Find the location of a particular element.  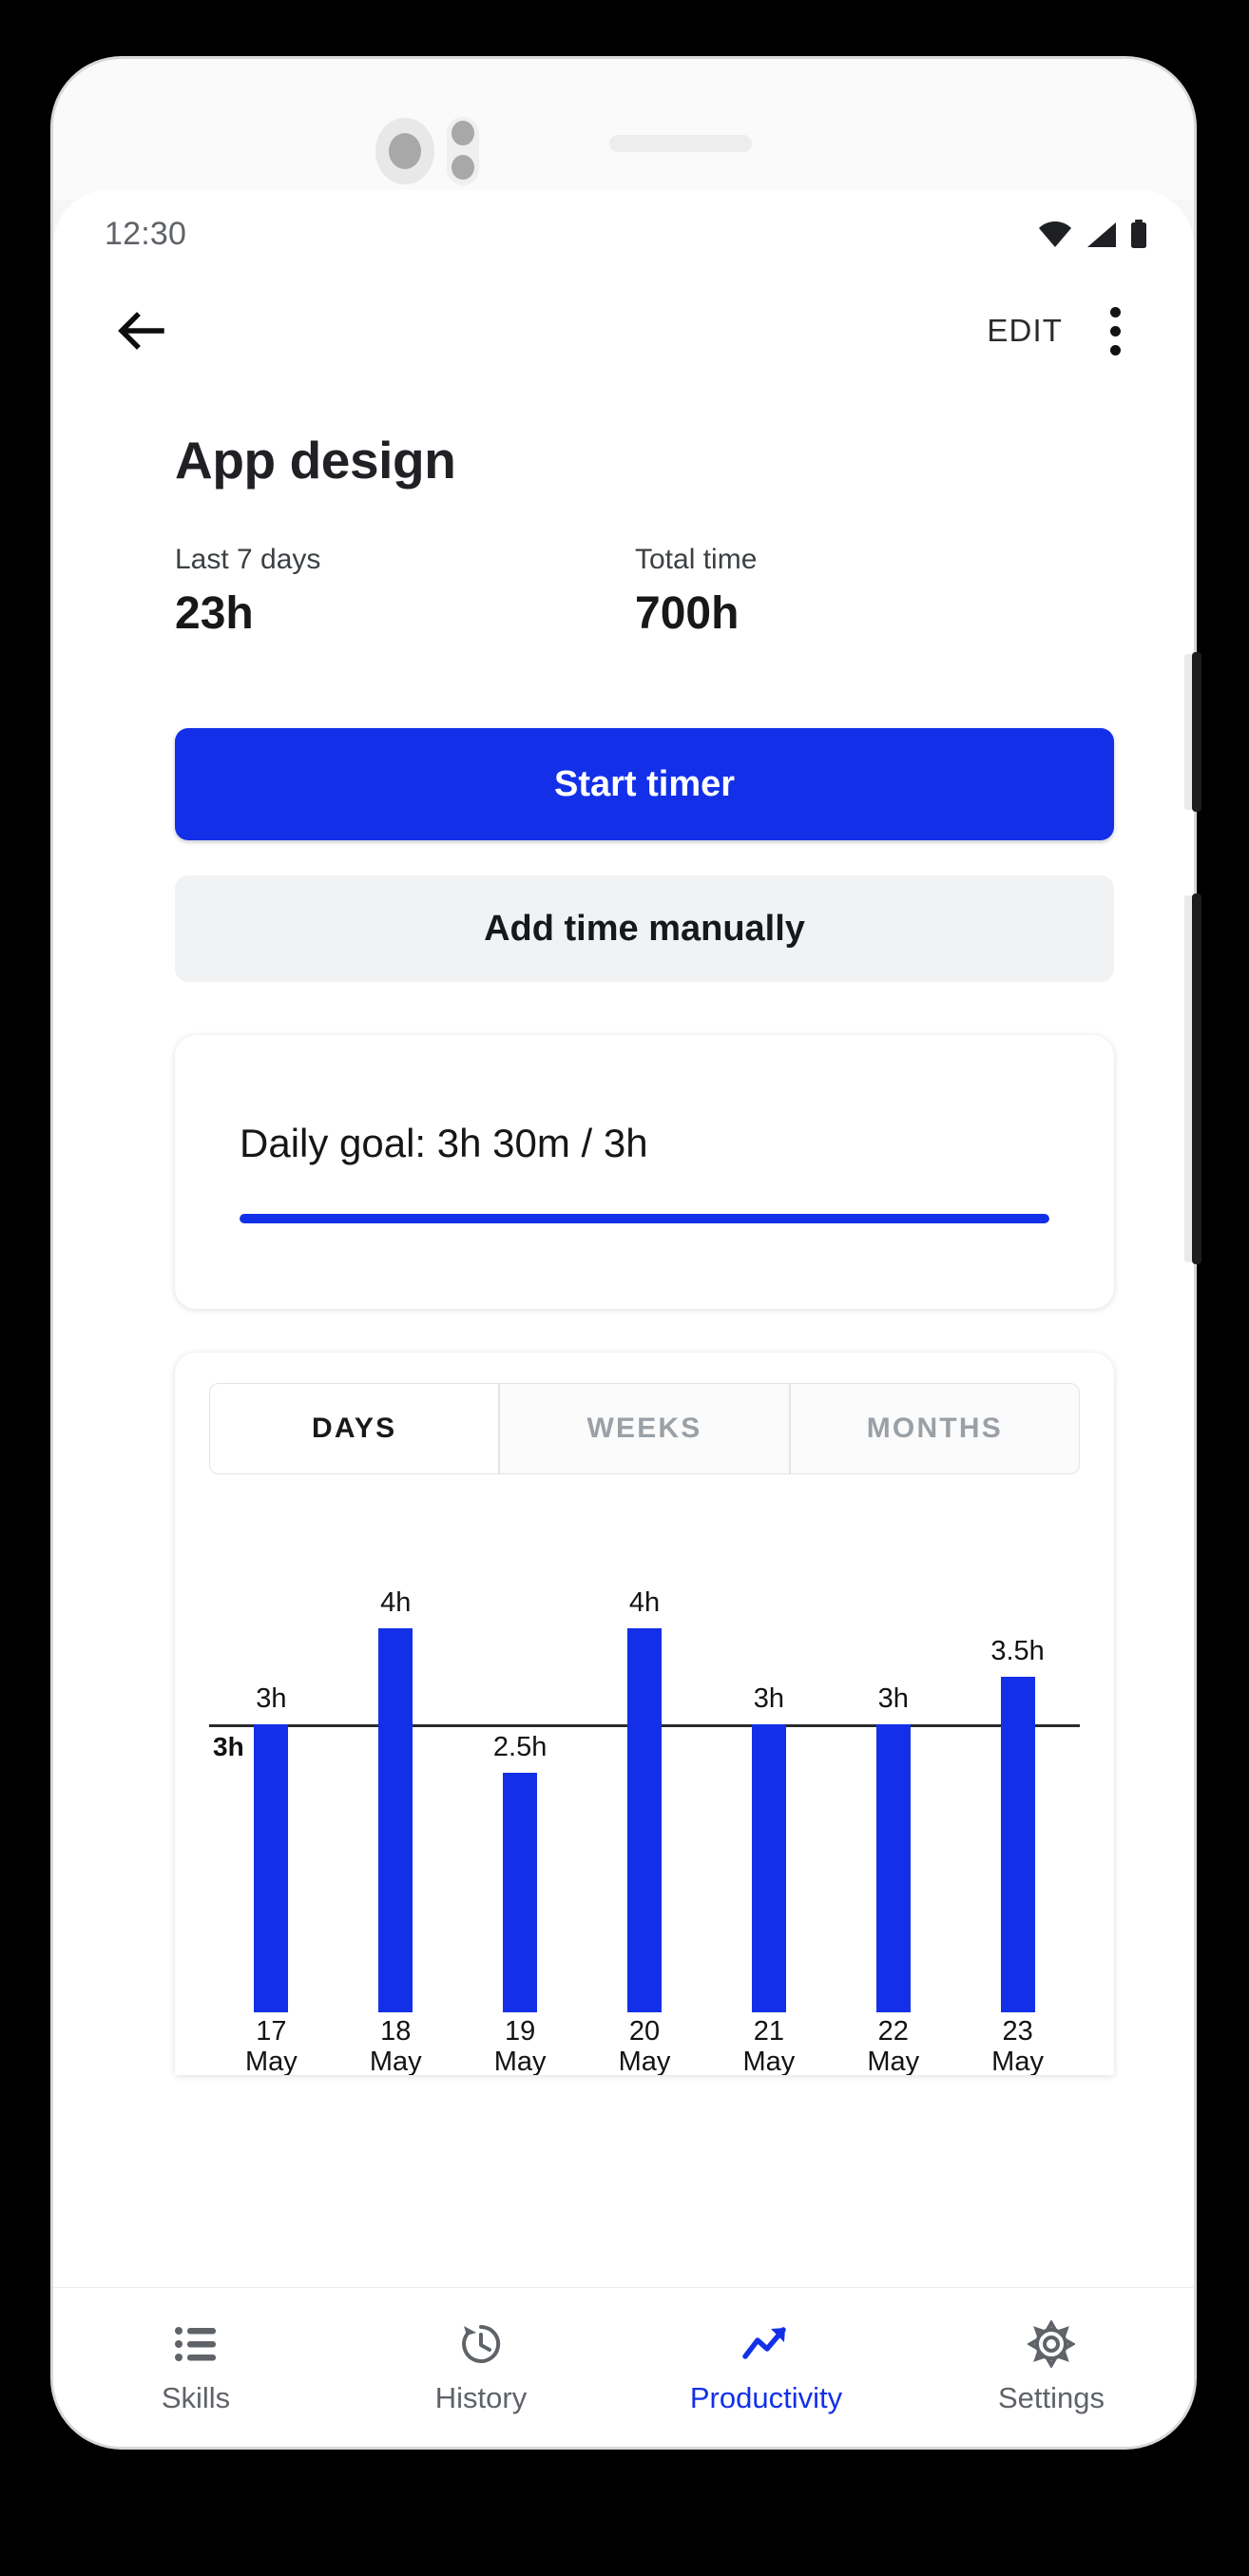

trending-up-icon is located at coordinates (766, 2344).